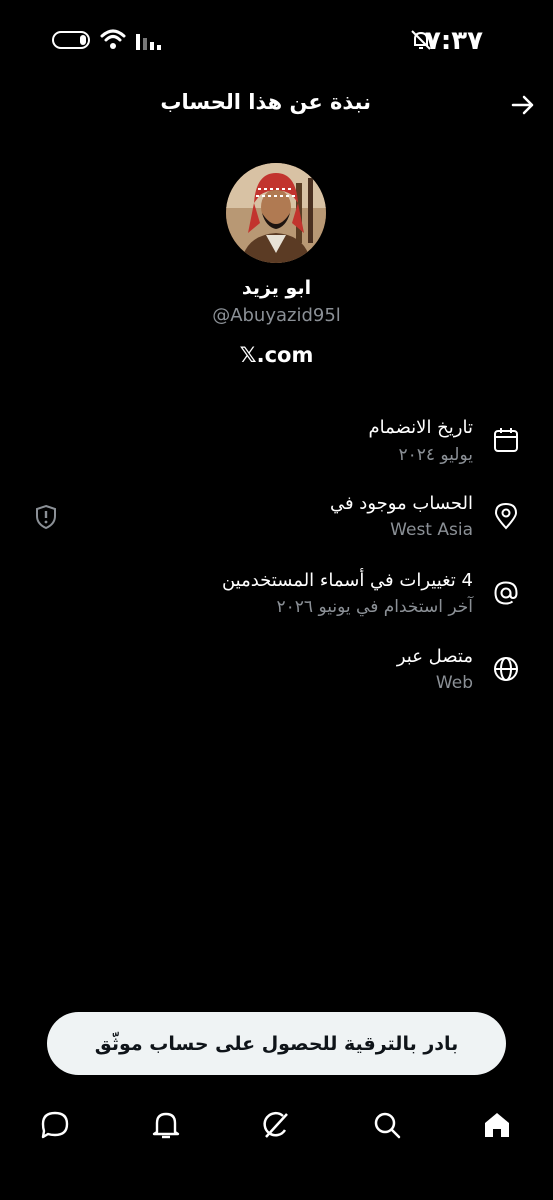  Describe the element at coordinates (276, 40) in the screenshot. I see `status-bar: ٧:٣٧` at that location.